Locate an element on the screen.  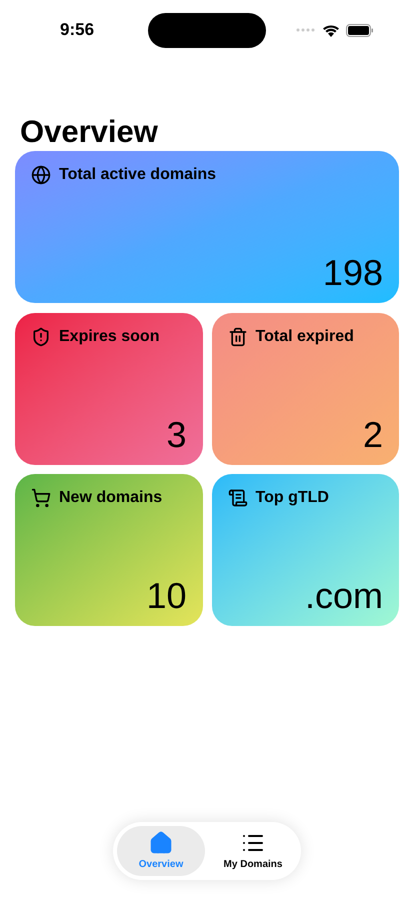
cart-icon is located at coordinates (41, 498).